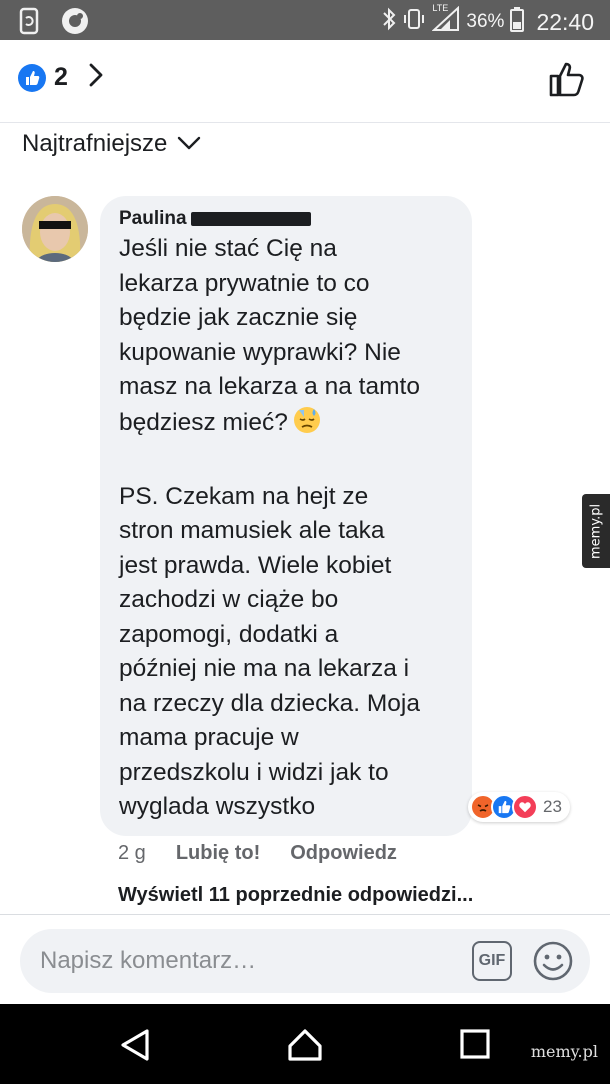 This screenshot has height=1084, width=610. I want to click on signal-icon: LTE, so click(445, 20).